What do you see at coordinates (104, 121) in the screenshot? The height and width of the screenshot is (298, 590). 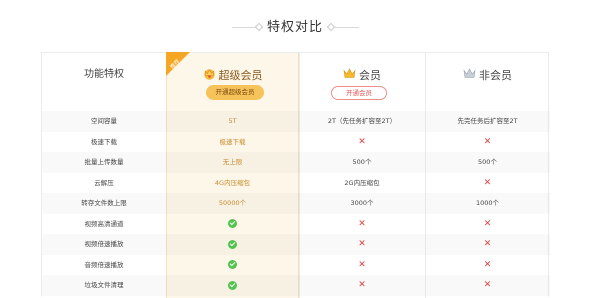 I see `feature-name: 空间容量` at bounding box center [104, 121].